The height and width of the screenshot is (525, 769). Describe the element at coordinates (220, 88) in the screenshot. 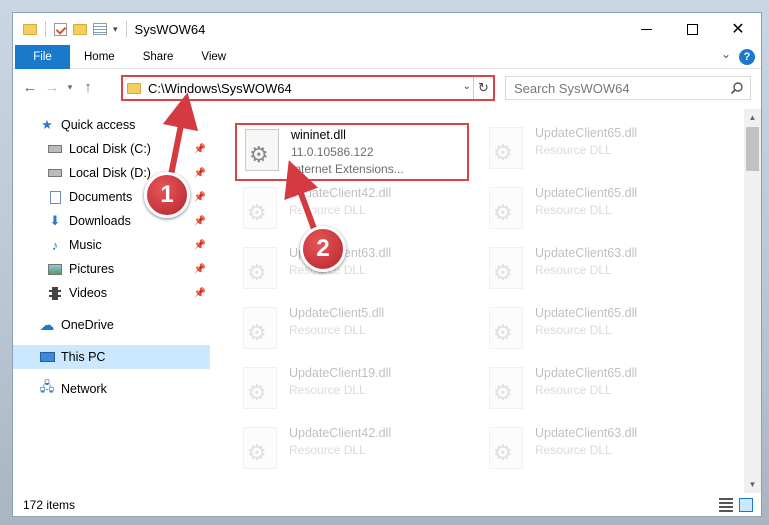

I see `address-path: C:\Windows\SysWOW64` at that location.